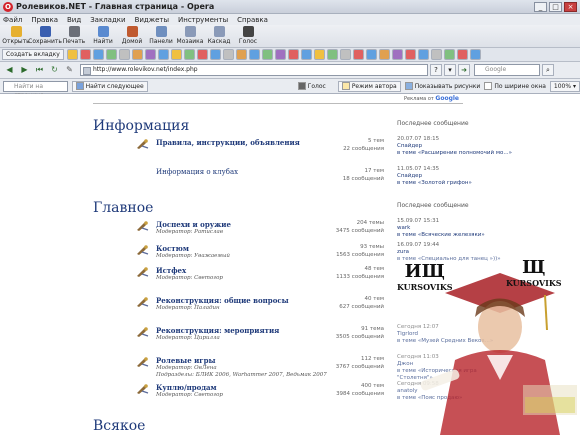  What do you see at coordinates (454, 391) in the screenshot?
I see `last-post-user: anatoly` at bounding box center [454, 391].